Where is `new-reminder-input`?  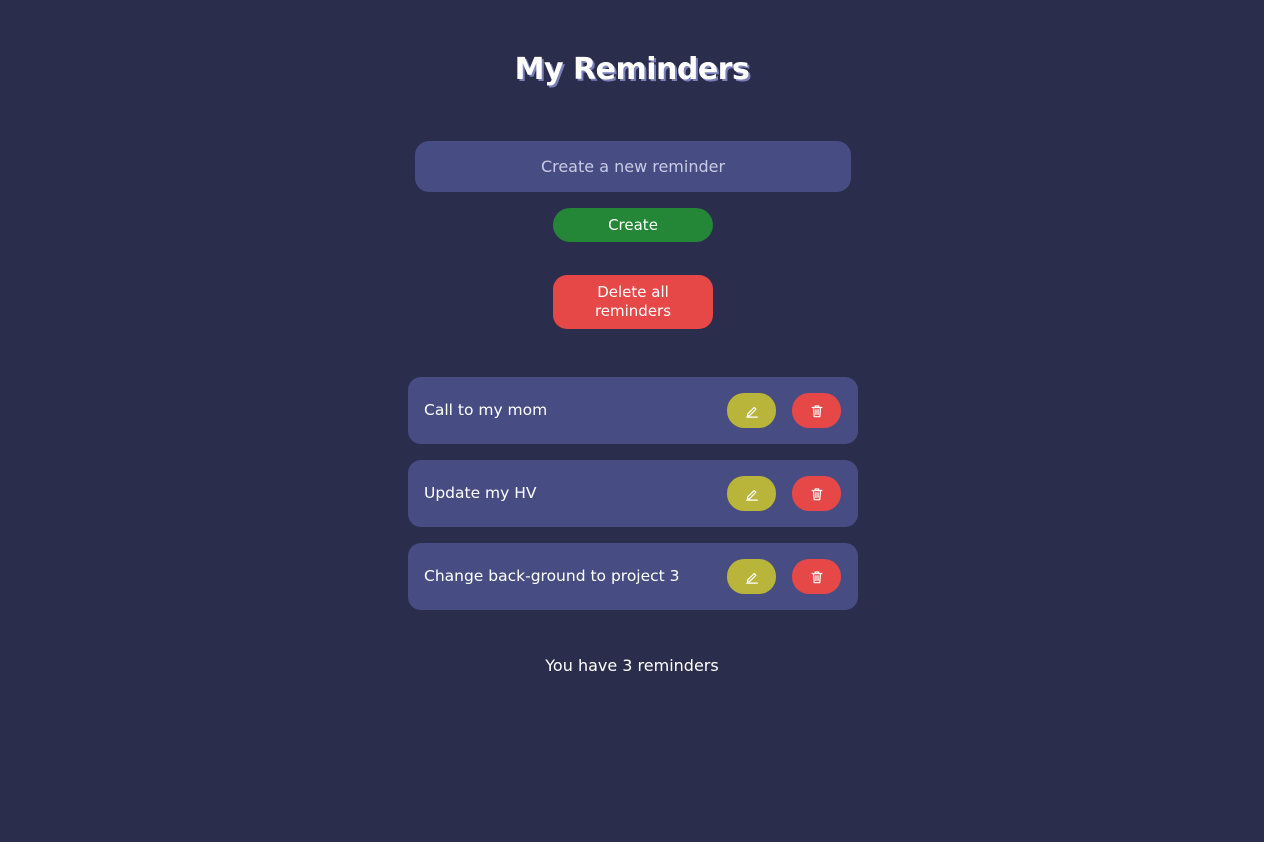
new-reminder-input is located at coordinates (633, 166).